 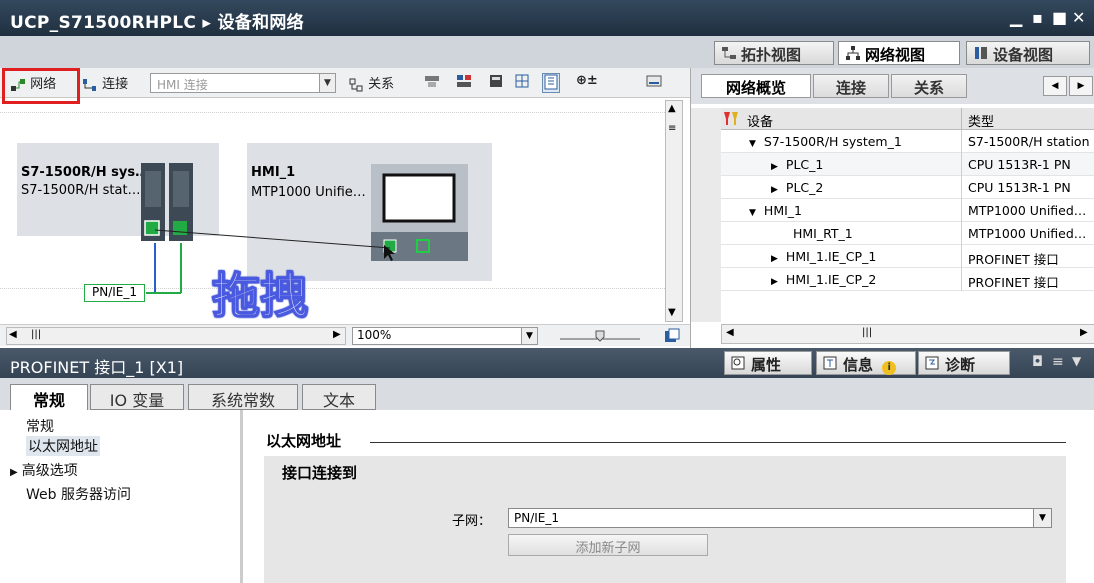 What do you see at coordinates (105, 83) in the screenshot?
I see `connect-button: 连接` at bounding box center [105, 83].